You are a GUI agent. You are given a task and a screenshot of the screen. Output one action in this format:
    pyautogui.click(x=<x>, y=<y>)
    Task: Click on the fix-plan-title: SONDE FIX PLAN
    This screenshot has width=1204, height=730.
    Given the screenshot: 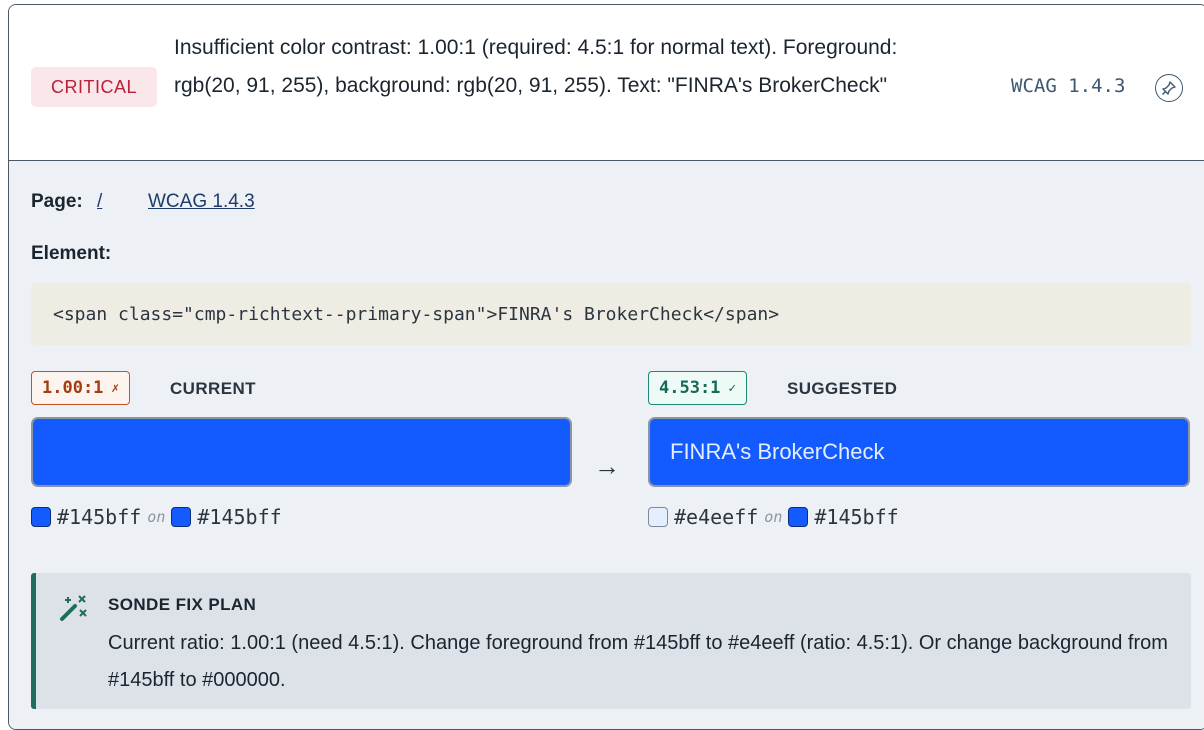 What is the action you would take?
    pyautogui.click(x=182, y=604)
    